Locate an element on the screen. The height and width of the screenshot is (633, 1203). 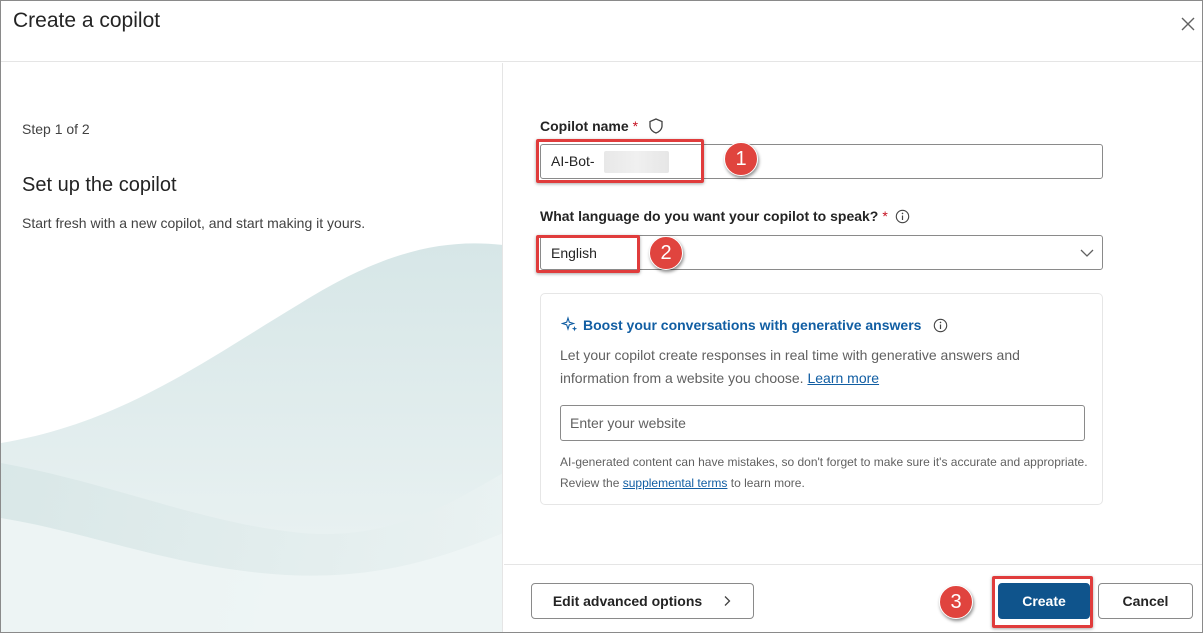
section-title: Set up the copilot is located at coordinates (99, 185).